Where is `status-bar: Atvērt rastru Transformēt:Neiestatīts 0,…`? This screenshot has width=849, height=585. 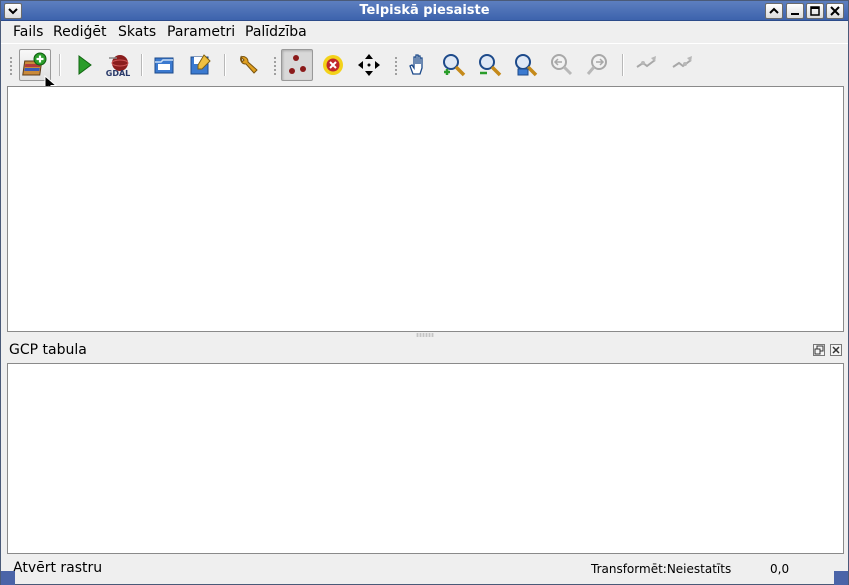
status-bar: Atvērt rastru Transformēt:Neiestatīts 0,… is located at coordinates (424, 569).